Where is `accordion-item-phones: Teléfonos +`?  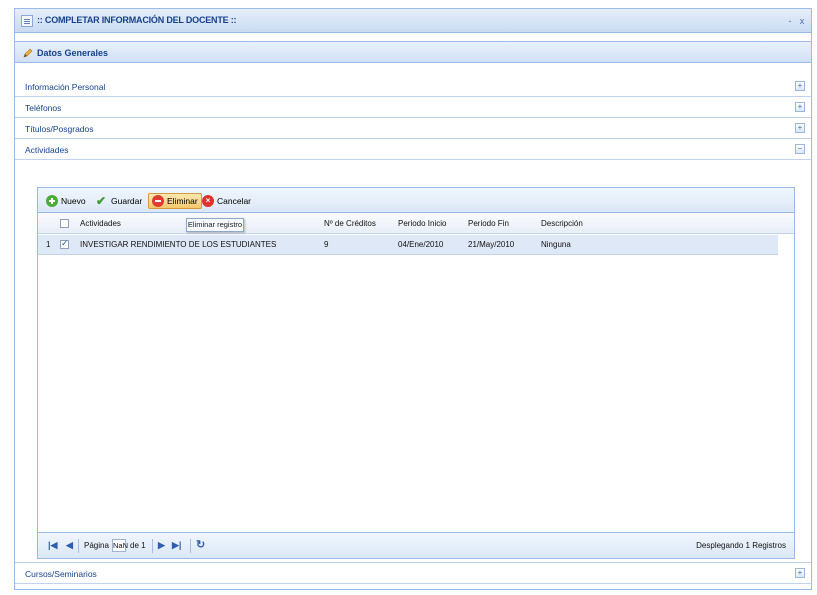 accordion-item-phones: Teléfonos + is located at coordinates (413, 107).